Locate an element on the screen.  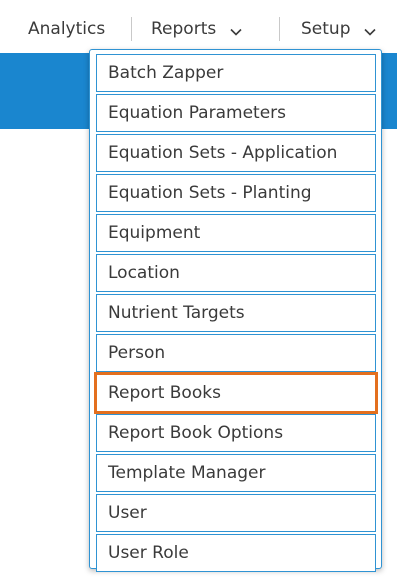
menu-item-equation-sets-application: Equation Sets - Application is located at coordinates (236, 153).